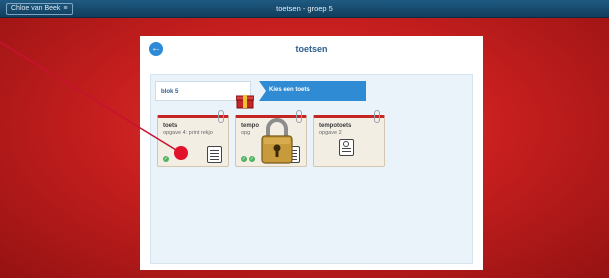  Describe the element at coordinates (214, 154) in the screenshot. I see `worksheet-icon` at that location.